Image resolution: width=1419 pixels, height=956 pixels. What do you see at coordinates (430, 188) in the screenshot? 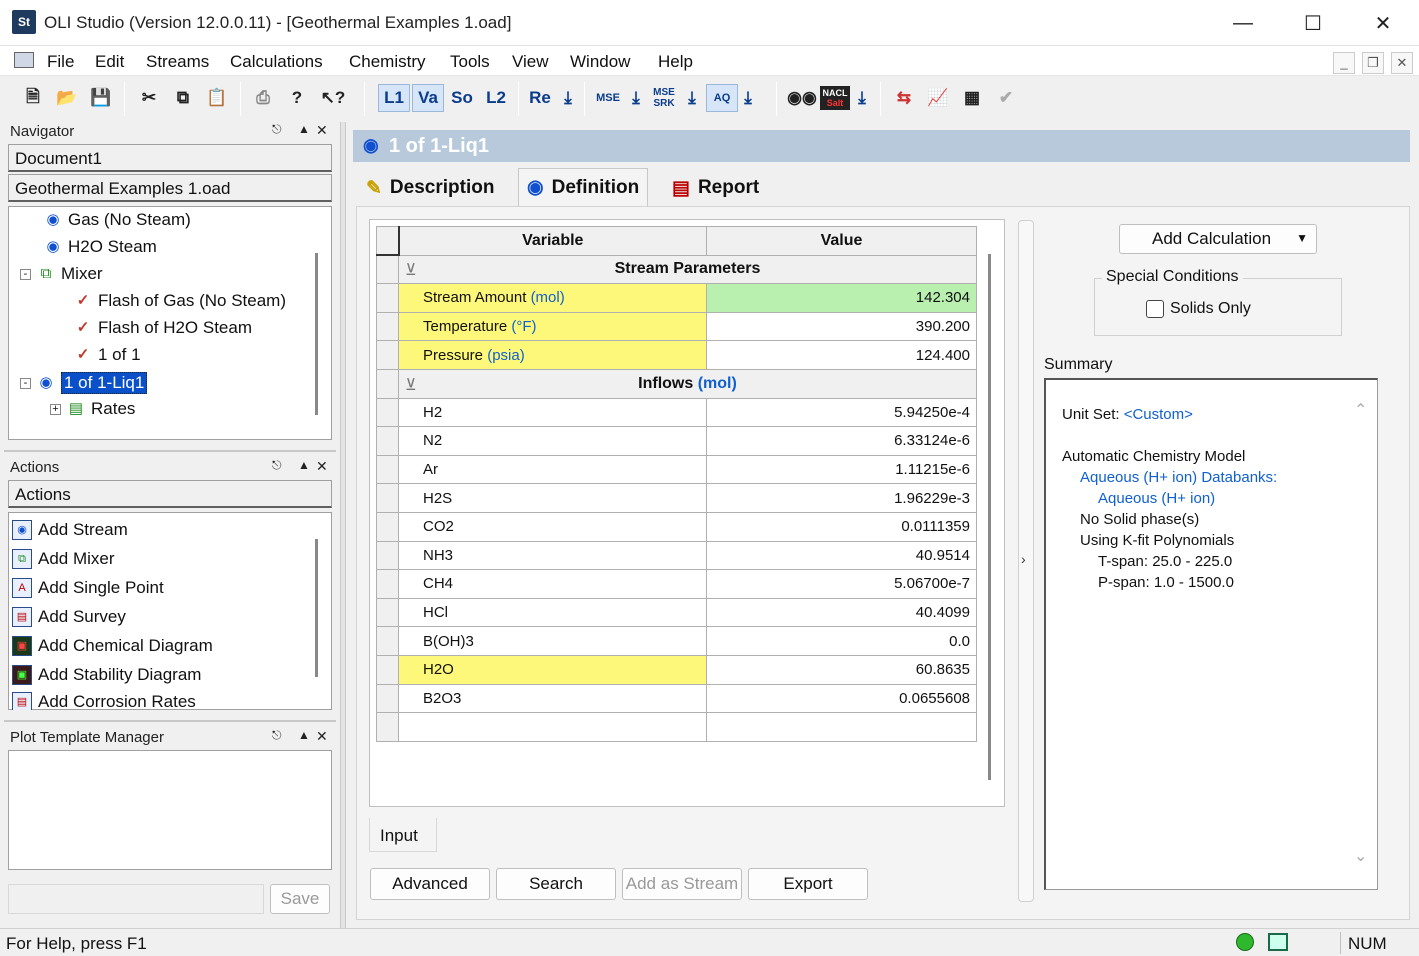
I see `tab-description: ✎ Description` at bounding box center [430, 188].